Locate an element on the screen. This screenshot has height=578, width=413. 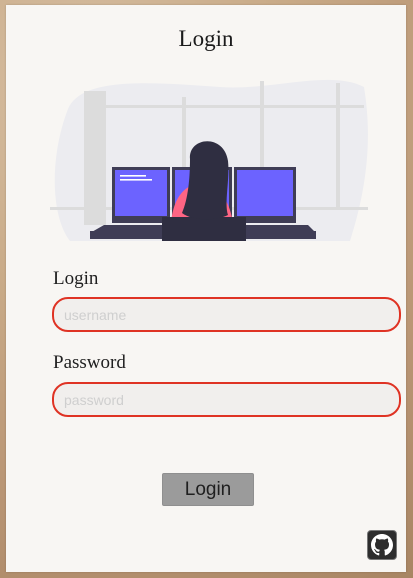
password-label: Password is located at coordinates (89, 362).